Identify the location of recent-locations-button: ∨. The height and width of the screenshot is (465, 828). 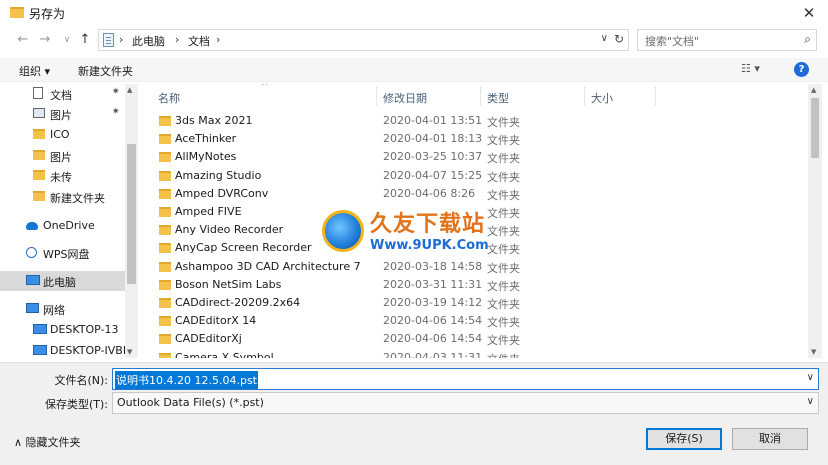
(67, 40).